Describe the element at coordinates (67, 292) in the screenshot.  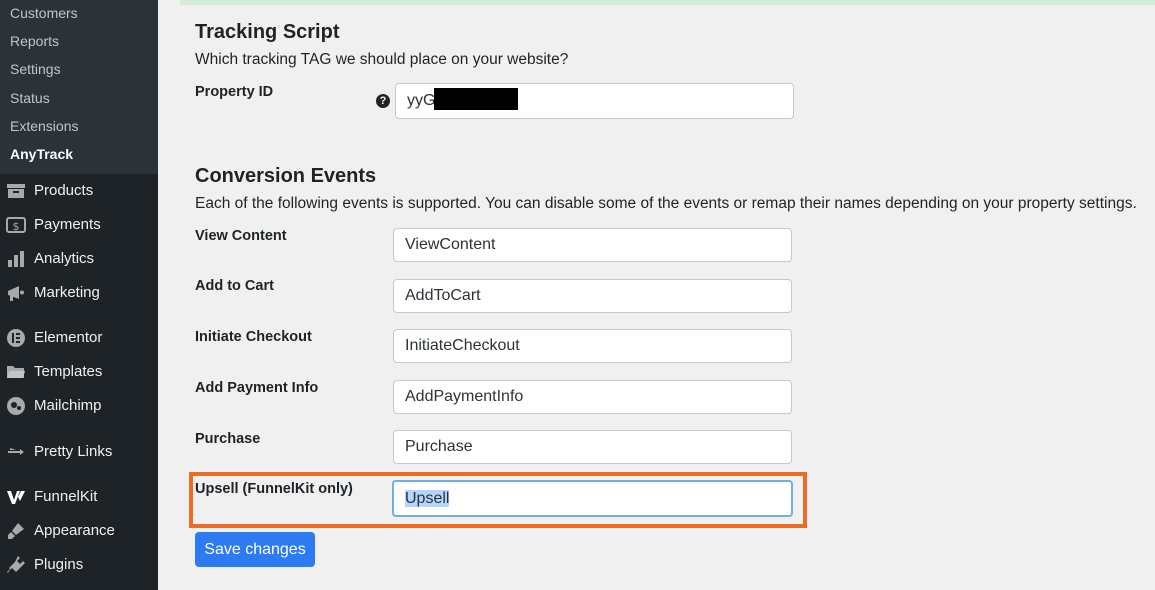
I see `sidebar-item-label: Marketing` at that location.